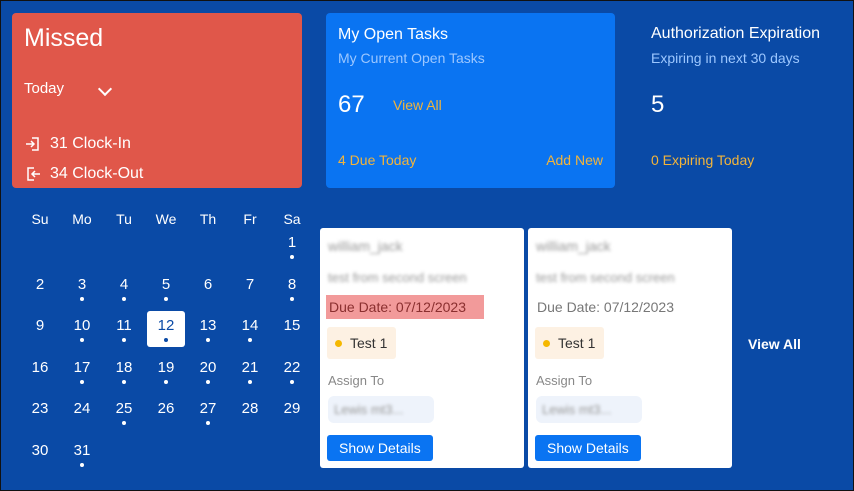 This screenshot has height=491, width=854. I want to click on clock-out-label: 34 Clock-Out, so click(97, 173).